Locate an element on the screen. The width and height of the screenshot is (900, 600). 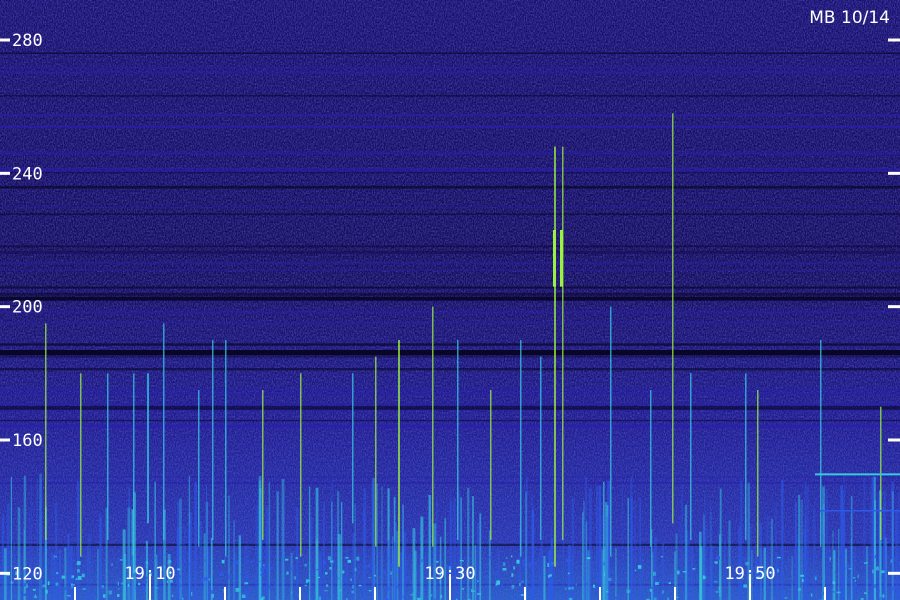
bright-echo is located at coordinates (561, 258).